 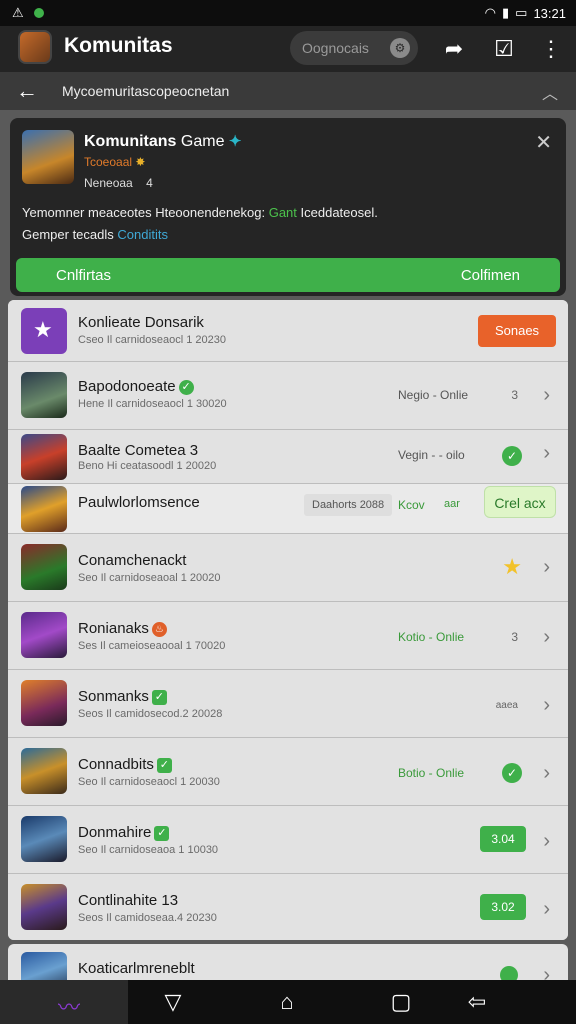 I want to click on back-triangle-icon: ▽, so click(x=173, y=1002).